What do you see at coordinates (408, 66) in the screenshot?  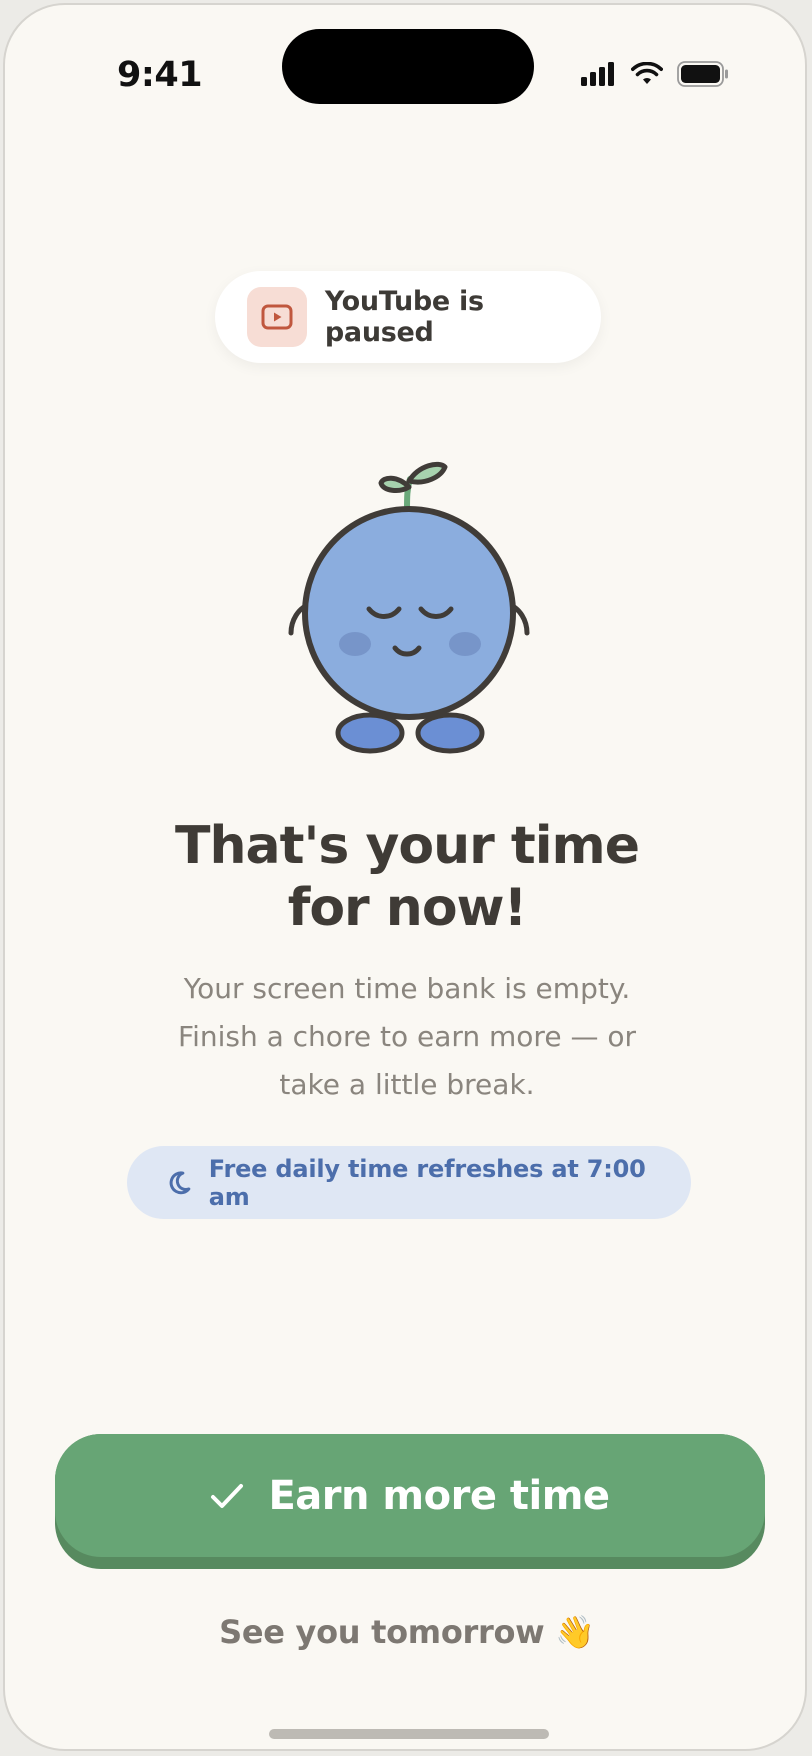 I see `dynamic-island` at bounding box center [408, 66].